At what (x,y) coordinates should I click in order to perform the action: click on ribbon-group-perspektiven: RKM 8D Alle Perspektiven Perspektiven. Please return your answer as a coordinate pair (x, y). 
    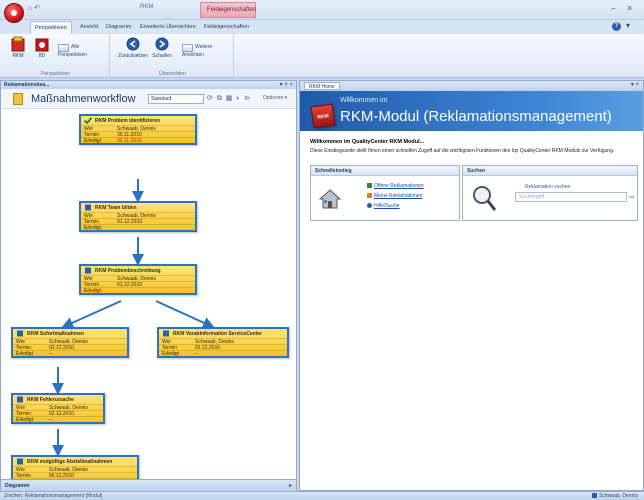
    Looking at the image, I should click on (56, 56).